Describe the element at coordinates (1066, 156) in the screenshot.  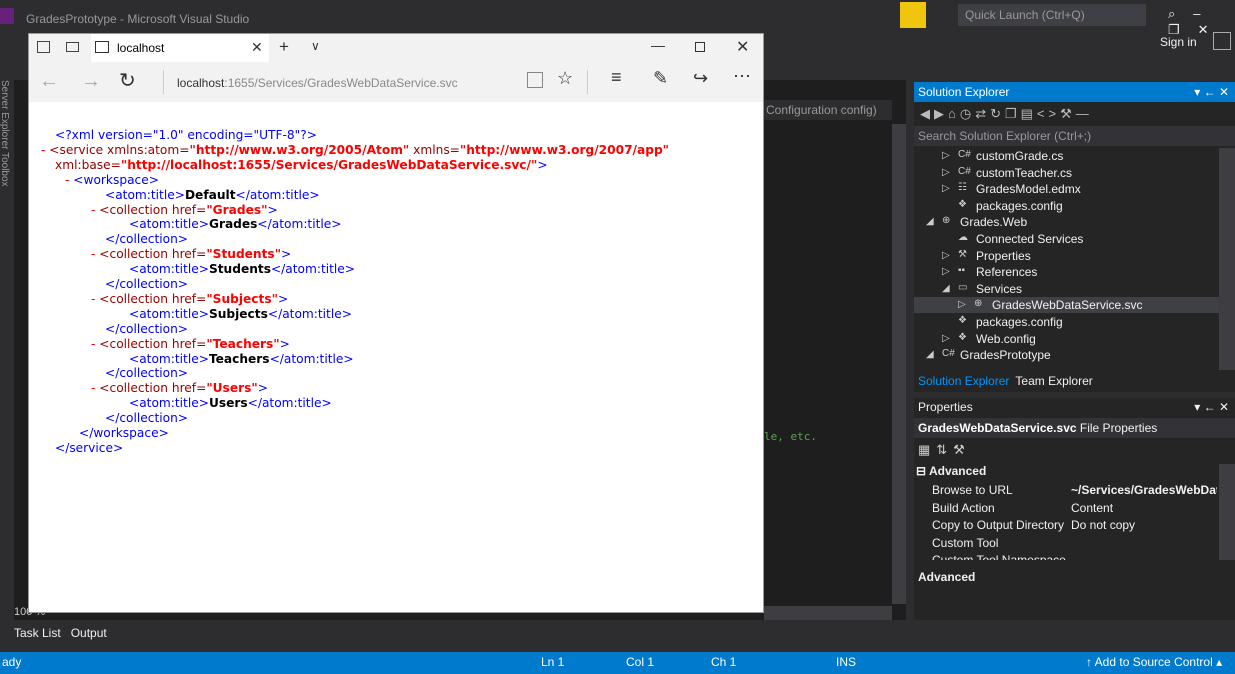
I see `tree-item: ▷ C# customGrade.cs` at that location.